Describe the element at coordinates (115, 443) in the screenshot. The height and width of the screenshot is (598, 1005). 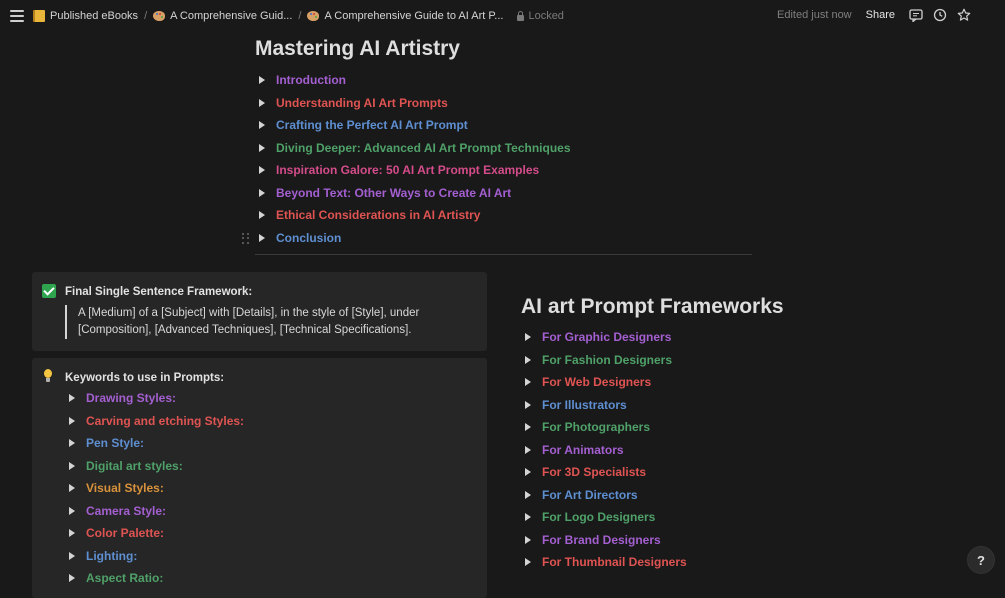
I see `keyword-toggle-label: Pen Style:` at that location.